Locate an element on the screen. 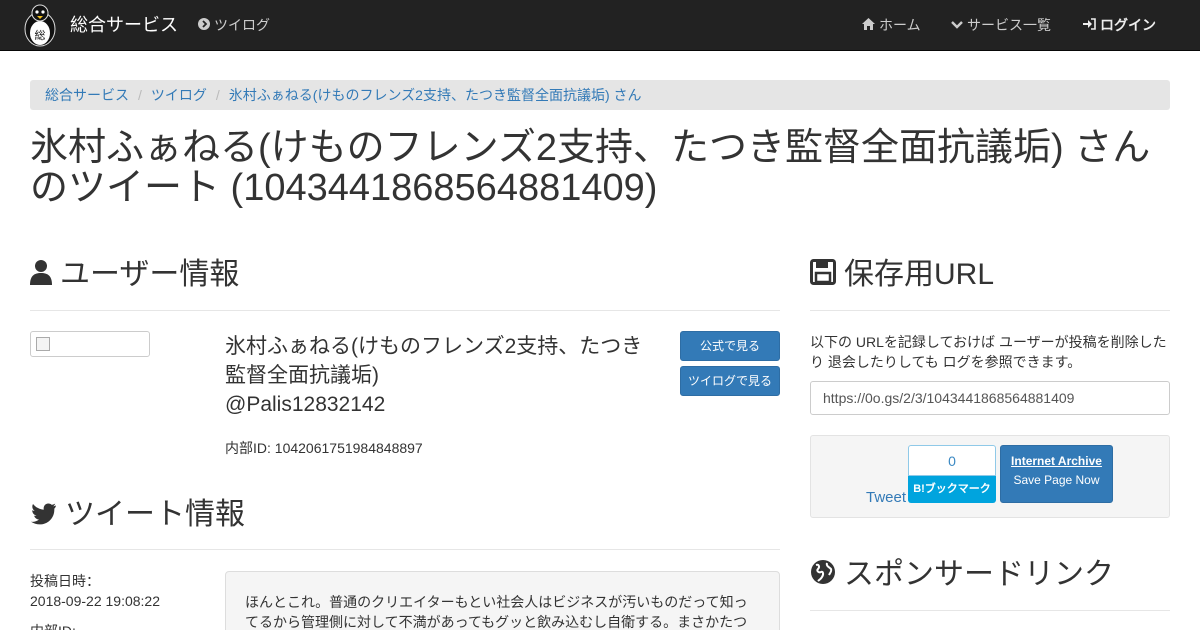  nav-services: サービス一覧 is located at coordinates (1001, 25).